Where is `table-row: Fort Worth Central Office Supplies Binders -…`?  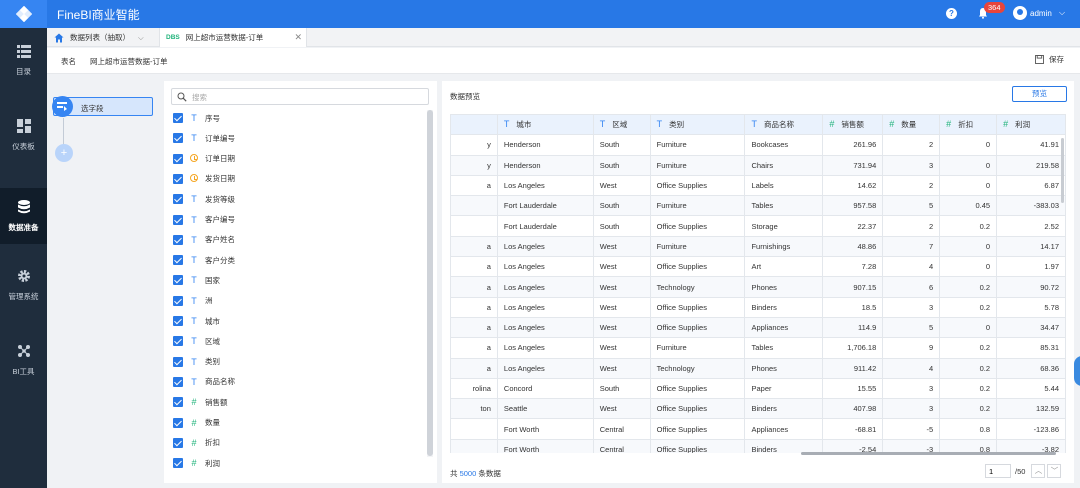
table-row: Fort Worth Central Office Supplies Binders -… is located at coordinates (758, 445).